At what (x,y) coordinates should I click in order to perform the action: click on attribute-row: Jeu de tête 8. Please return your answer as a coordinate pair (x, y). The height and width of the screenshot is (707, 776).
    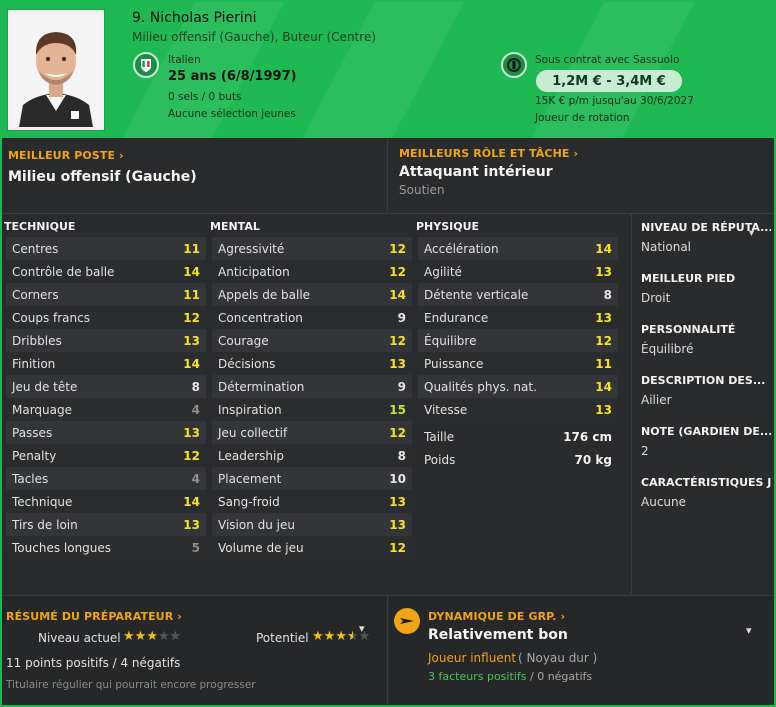
    Looking at the image, I should click on (106, 386).